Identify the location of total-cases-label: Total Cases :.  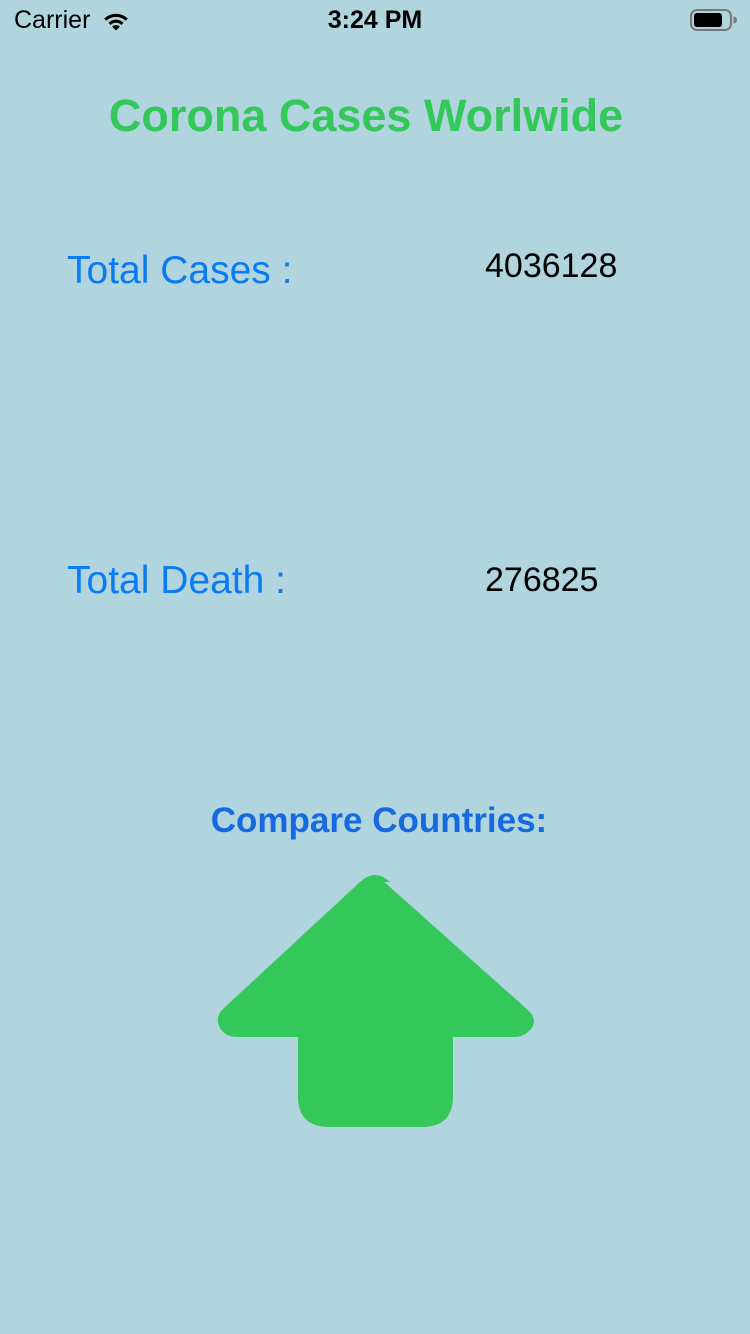
(180, 270).